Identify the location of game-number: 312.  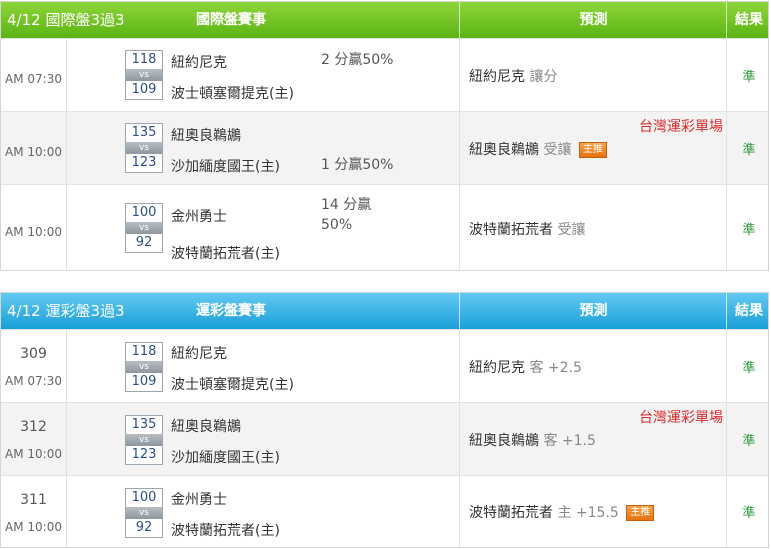
(33, 427).